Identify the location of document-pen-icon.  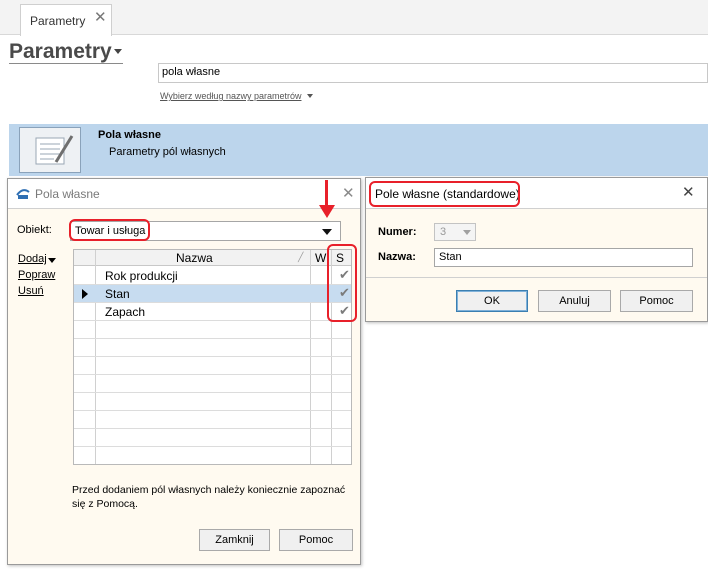
(50, 150).